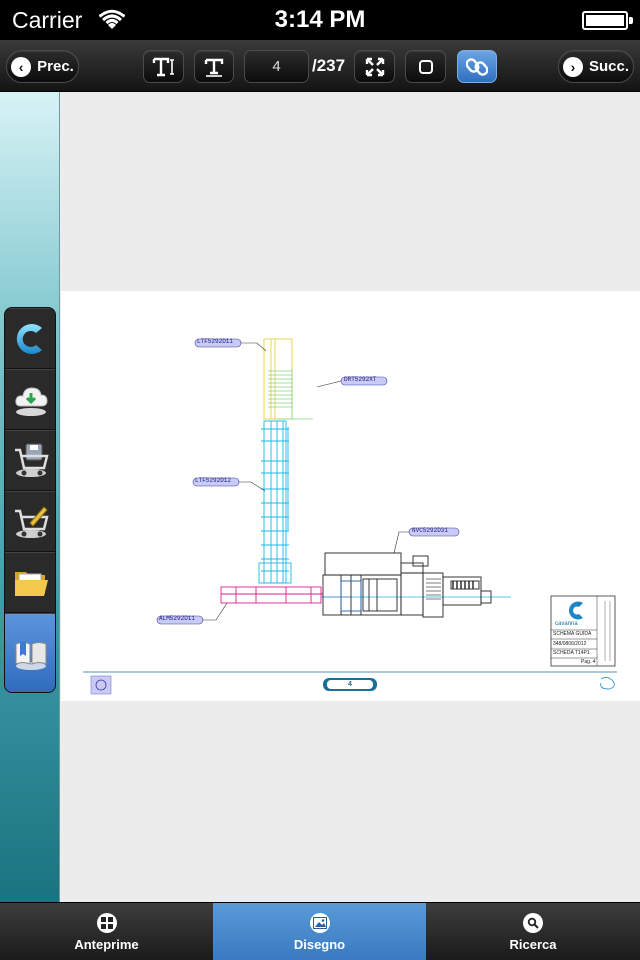  I want to click on title-block-line2: 348/0806/2012, so click(570, 644).